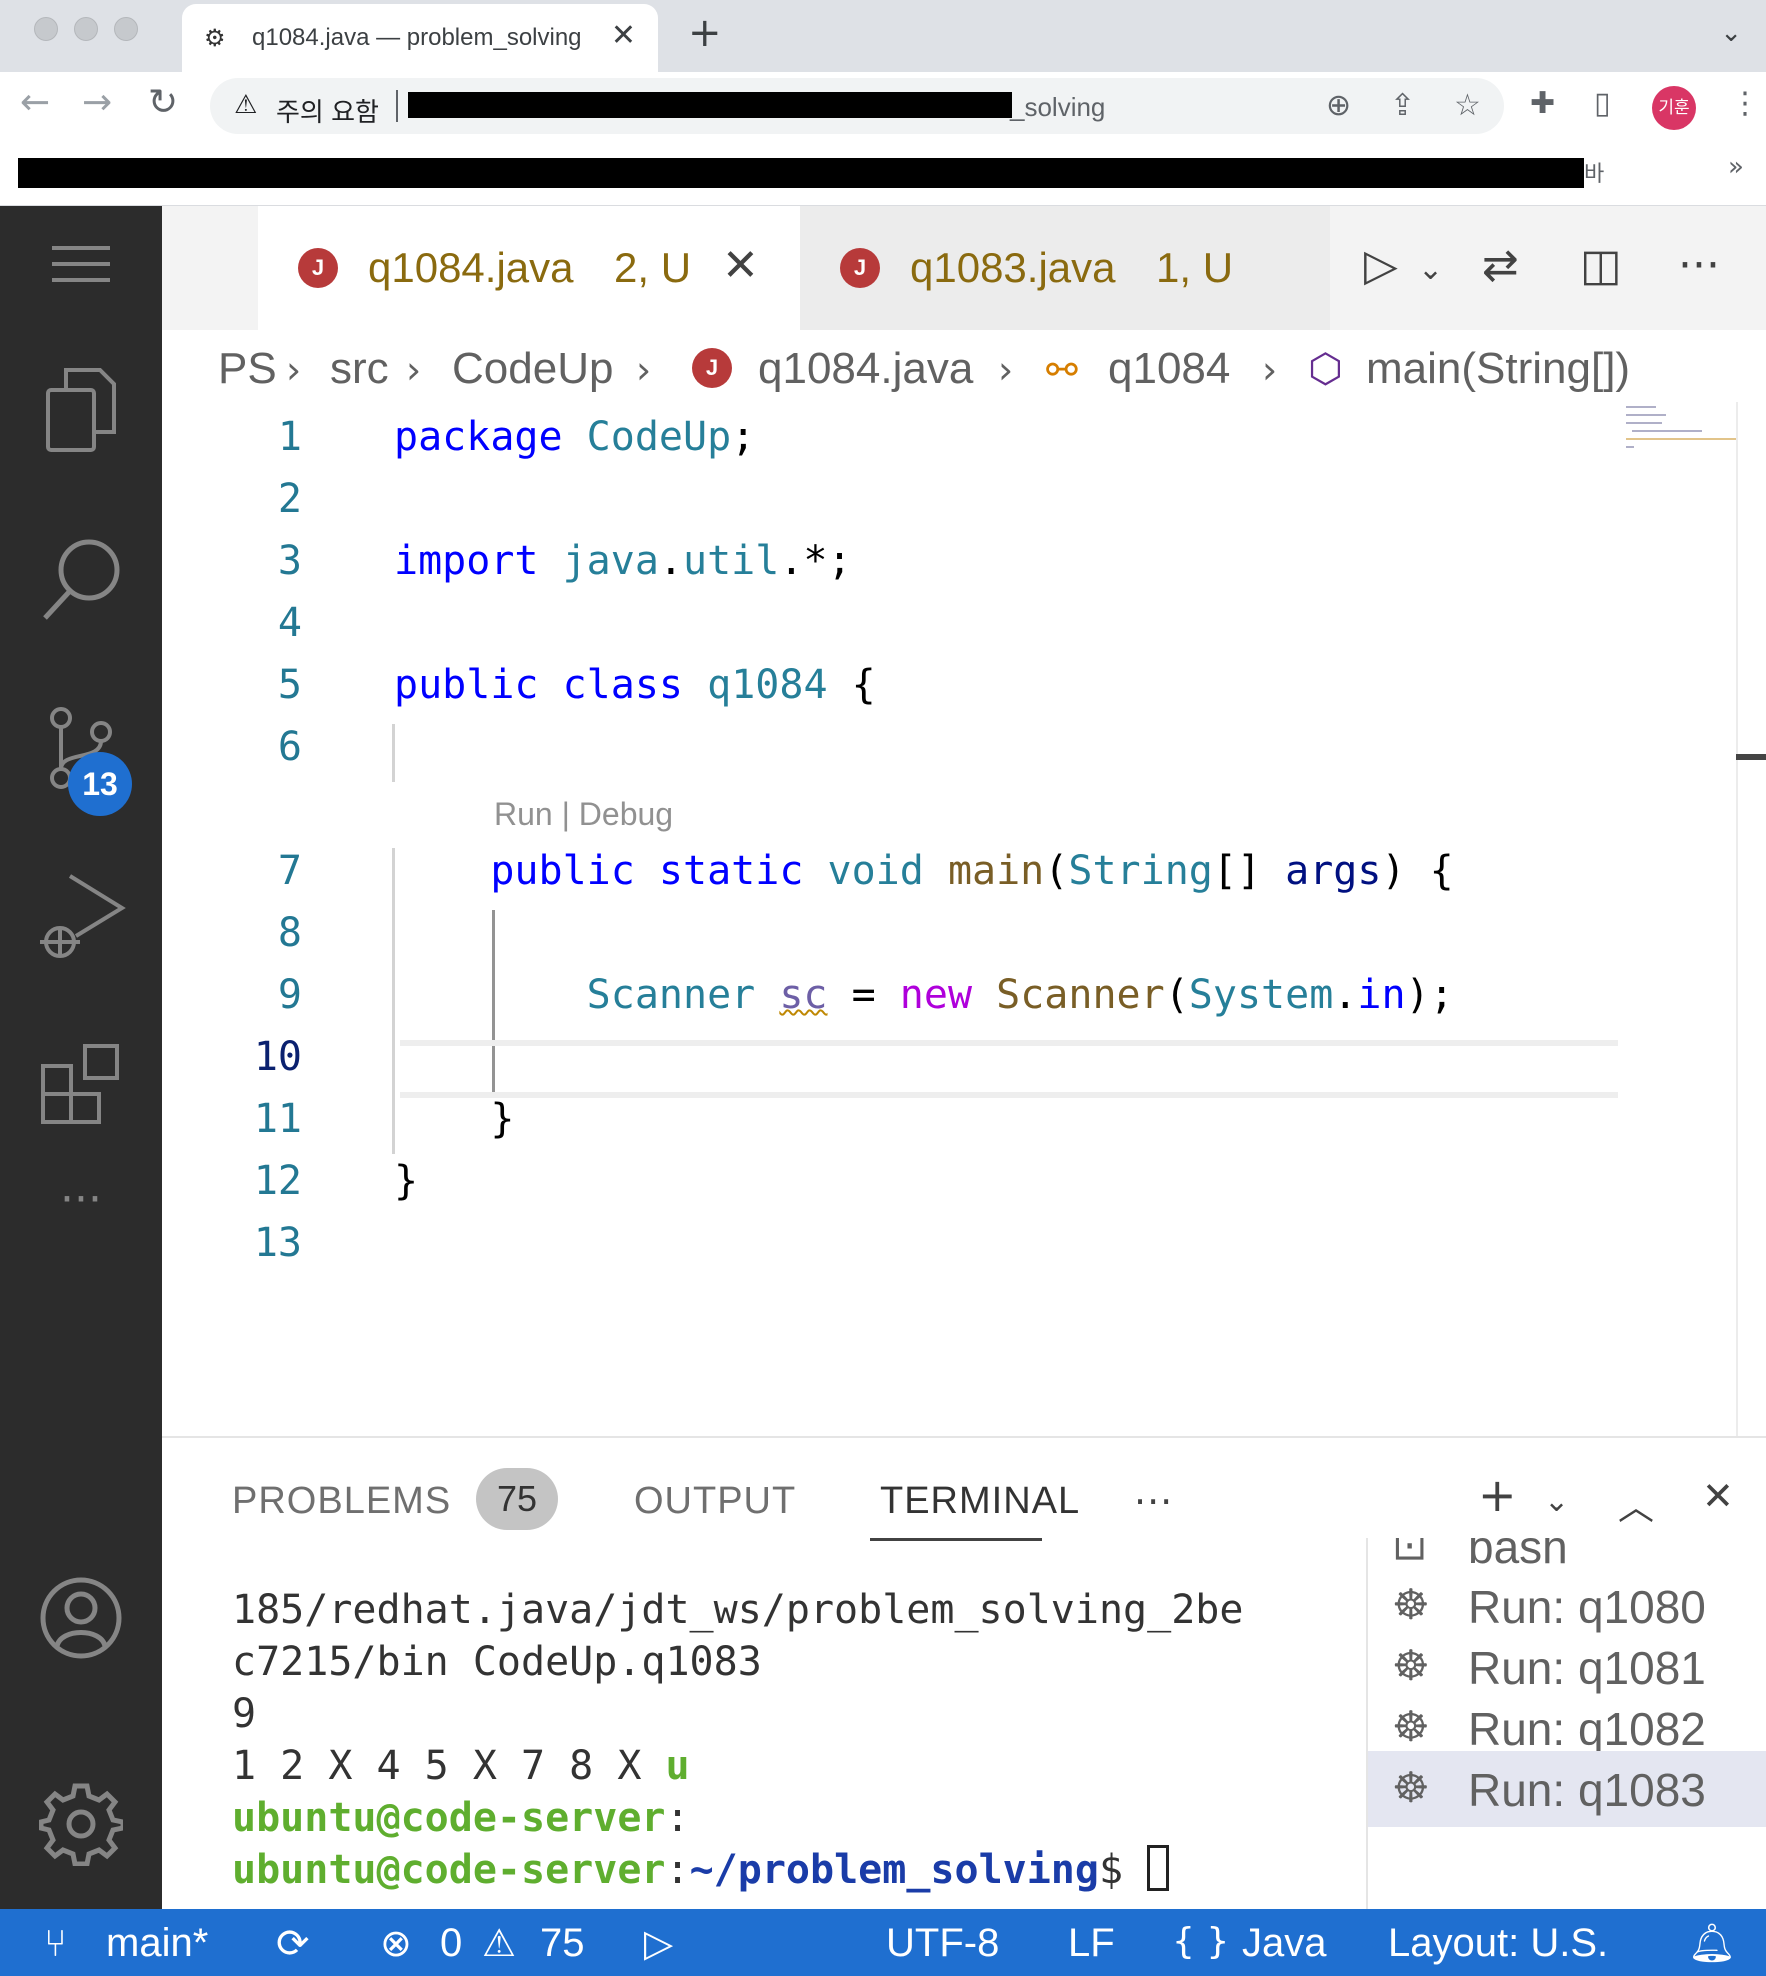  Describe the element at coordinates (277, 1181) in the screenshot. I see `line-number: 12` at that location.